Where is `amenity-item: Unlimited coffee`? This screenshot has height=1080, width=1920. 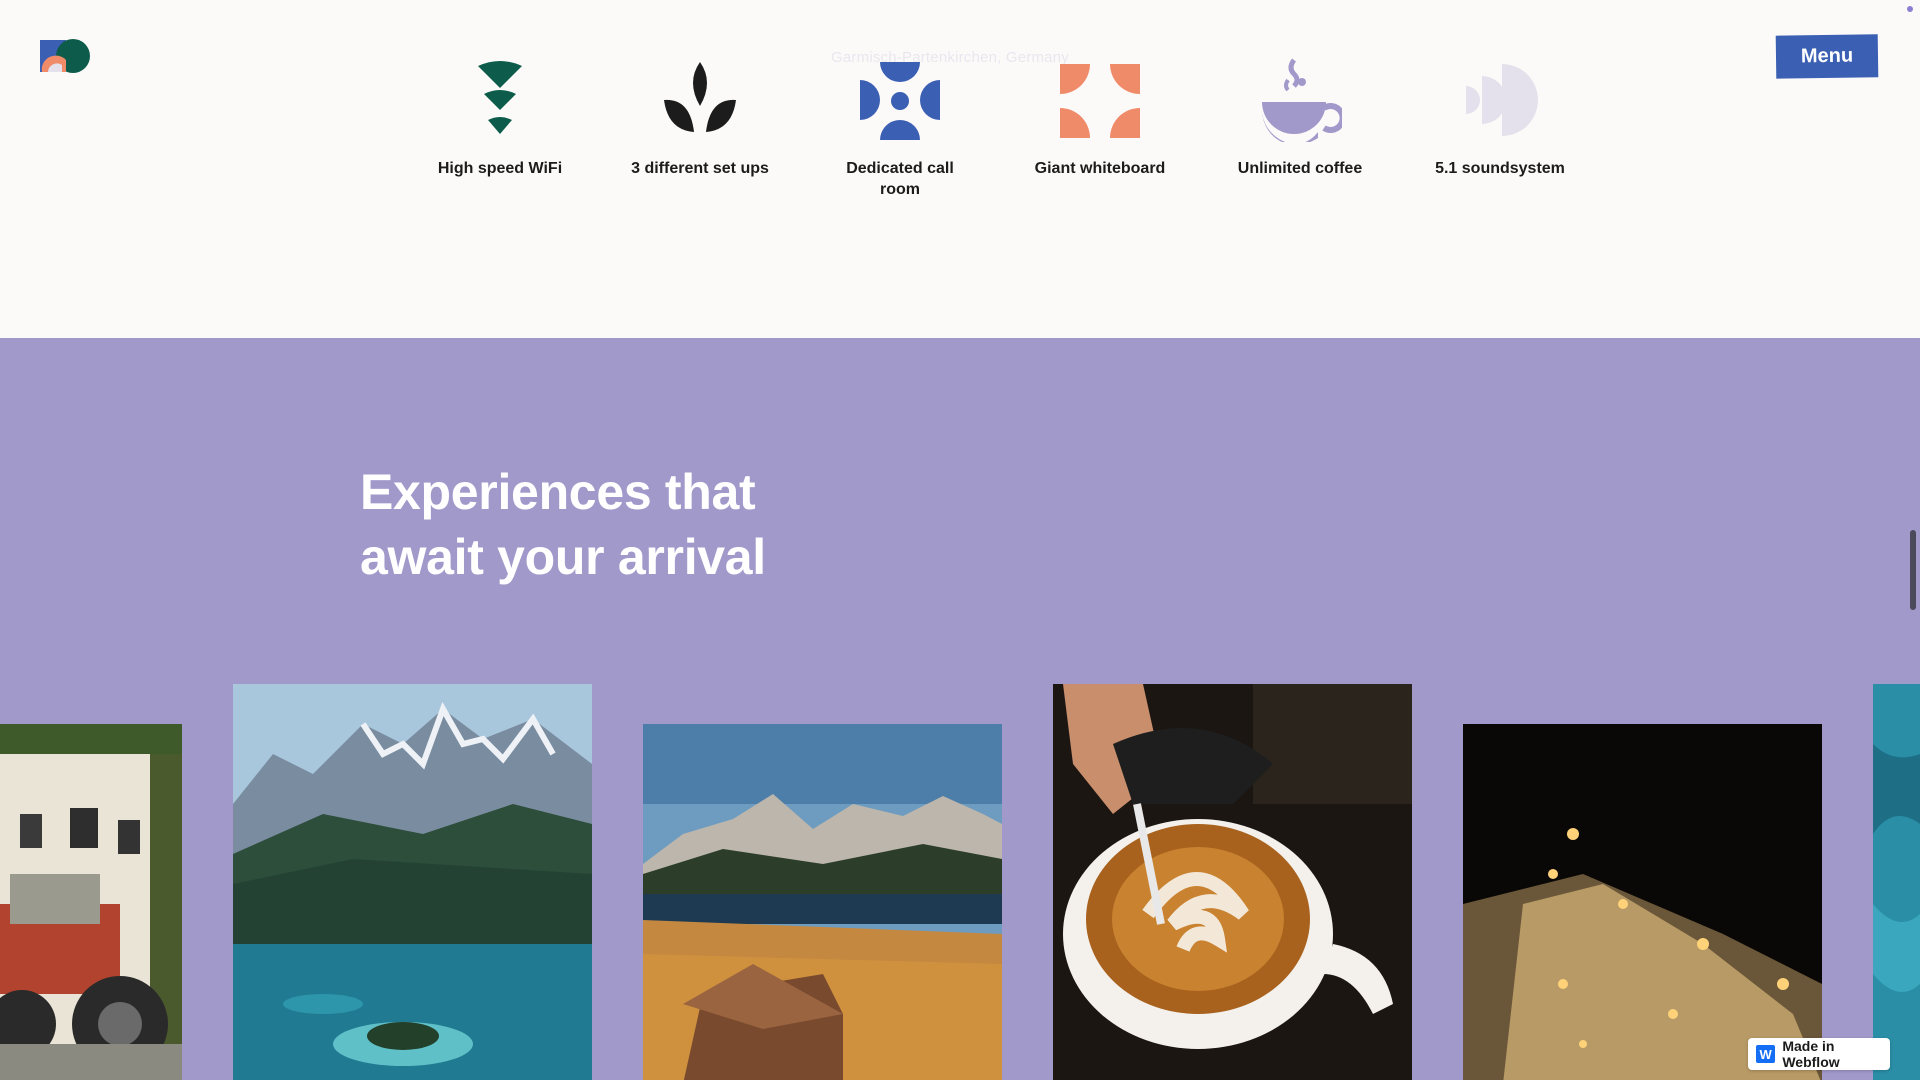
amenity-item: Unlimited coffee is located at coordinates (1300, 118).